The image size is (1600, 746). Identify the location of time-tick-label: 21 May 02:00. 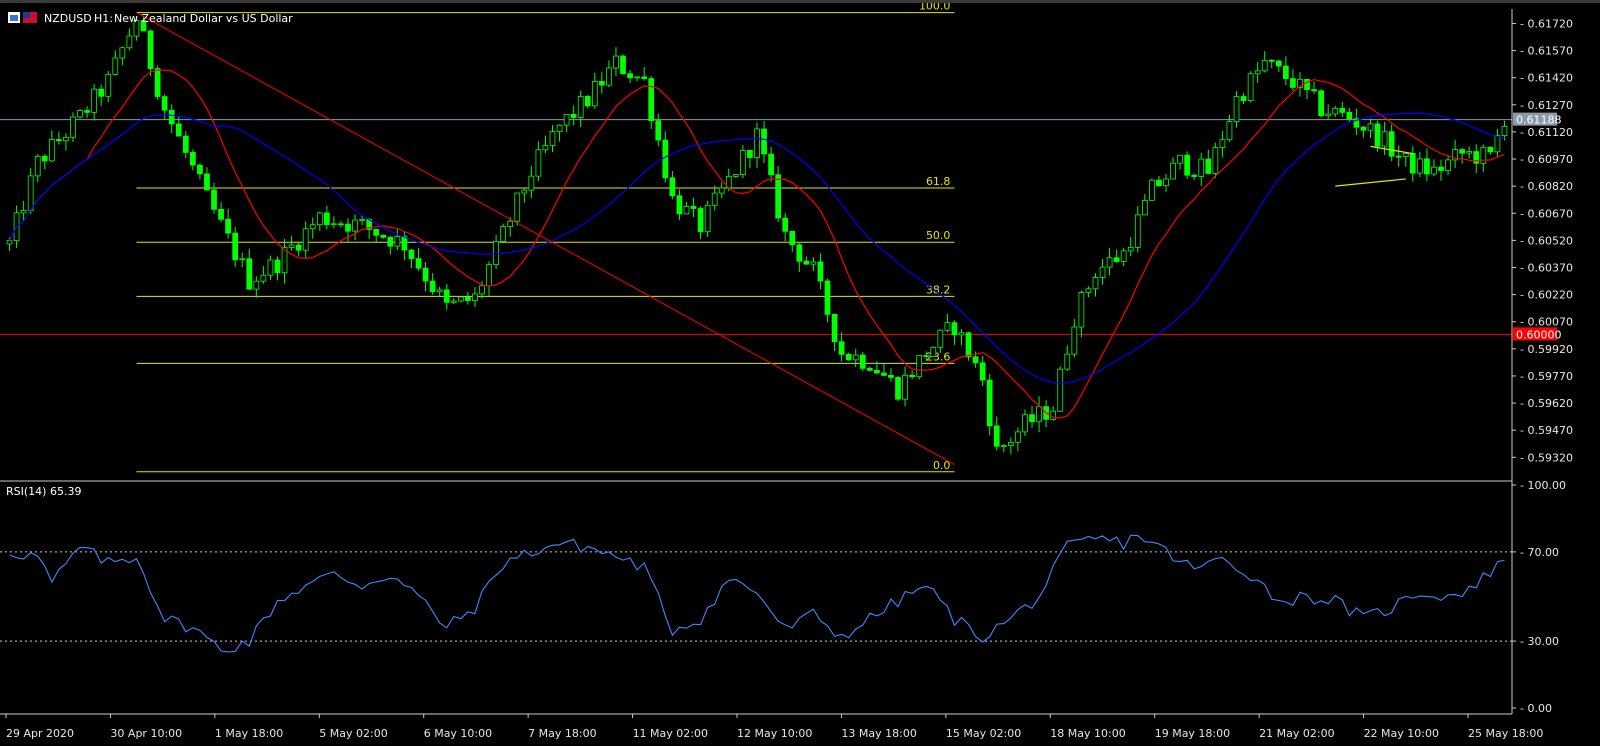
(1296, 733).